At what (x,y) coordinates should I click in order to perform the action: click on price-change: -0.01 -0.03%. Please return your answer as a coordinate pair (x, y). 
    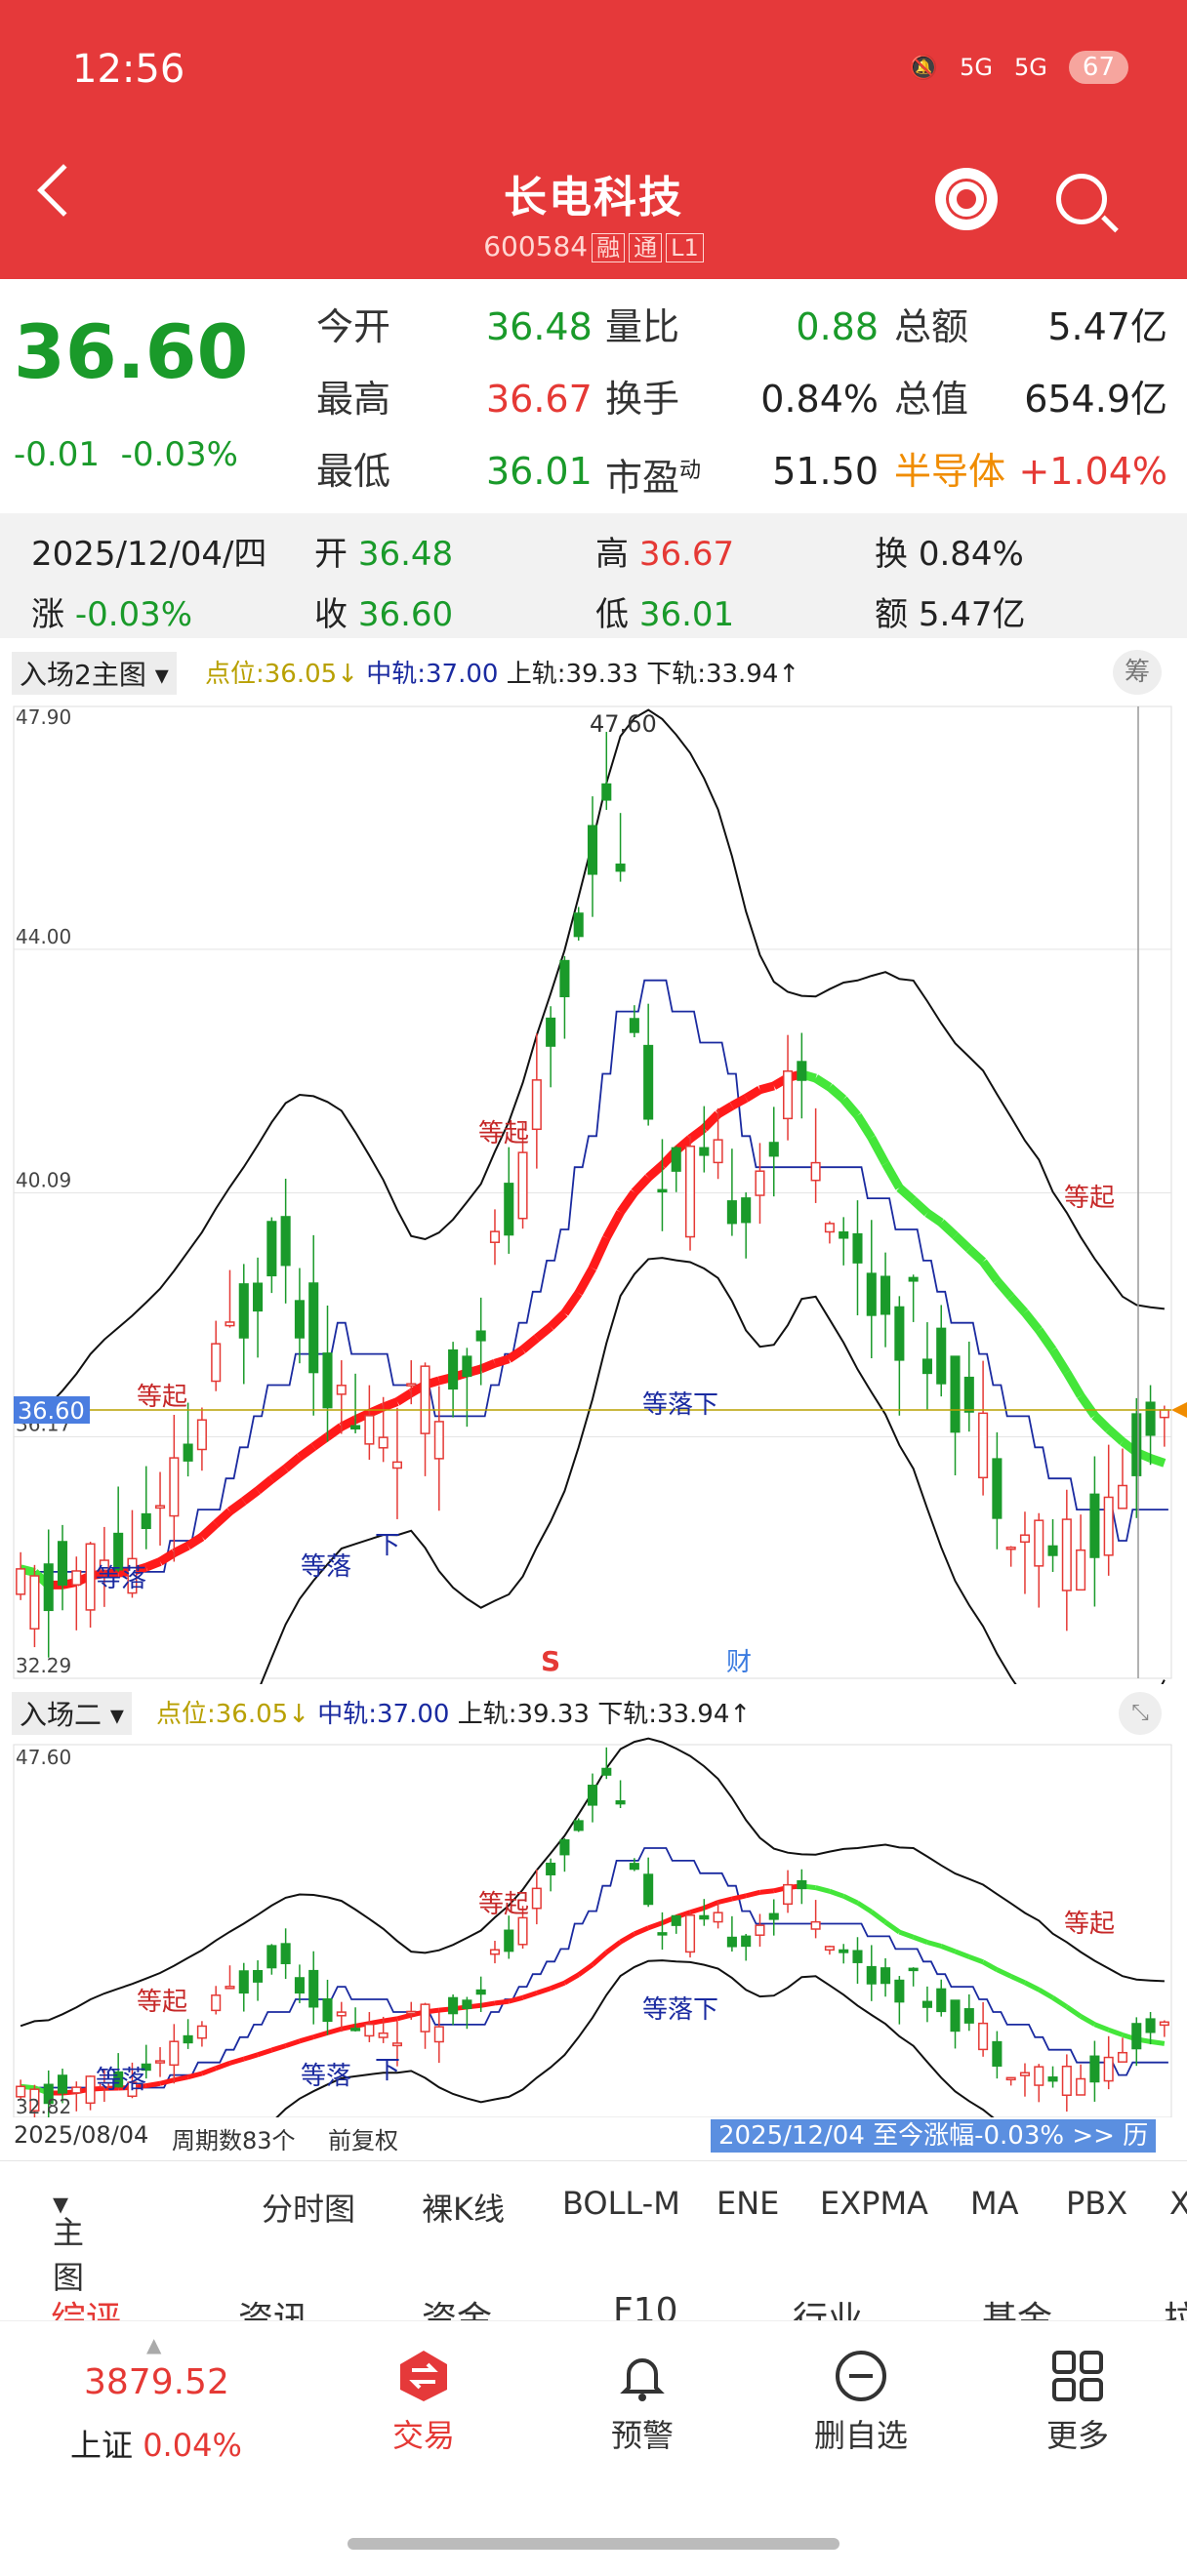
    Looking at the image, I should click on (126, 454).